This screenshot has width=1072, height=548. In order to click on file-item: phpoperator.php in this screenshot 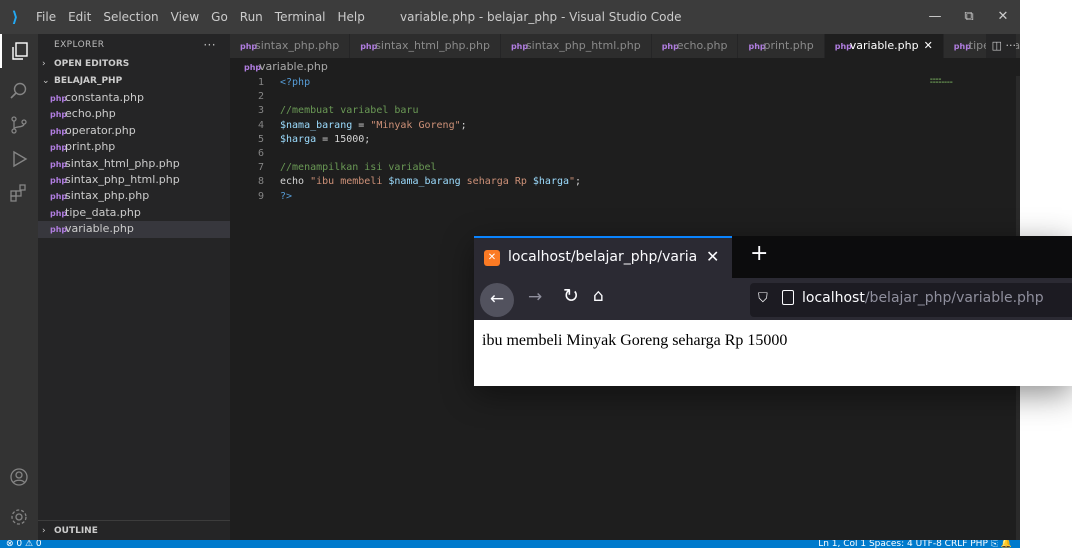, I will do `click(134, 131)`.